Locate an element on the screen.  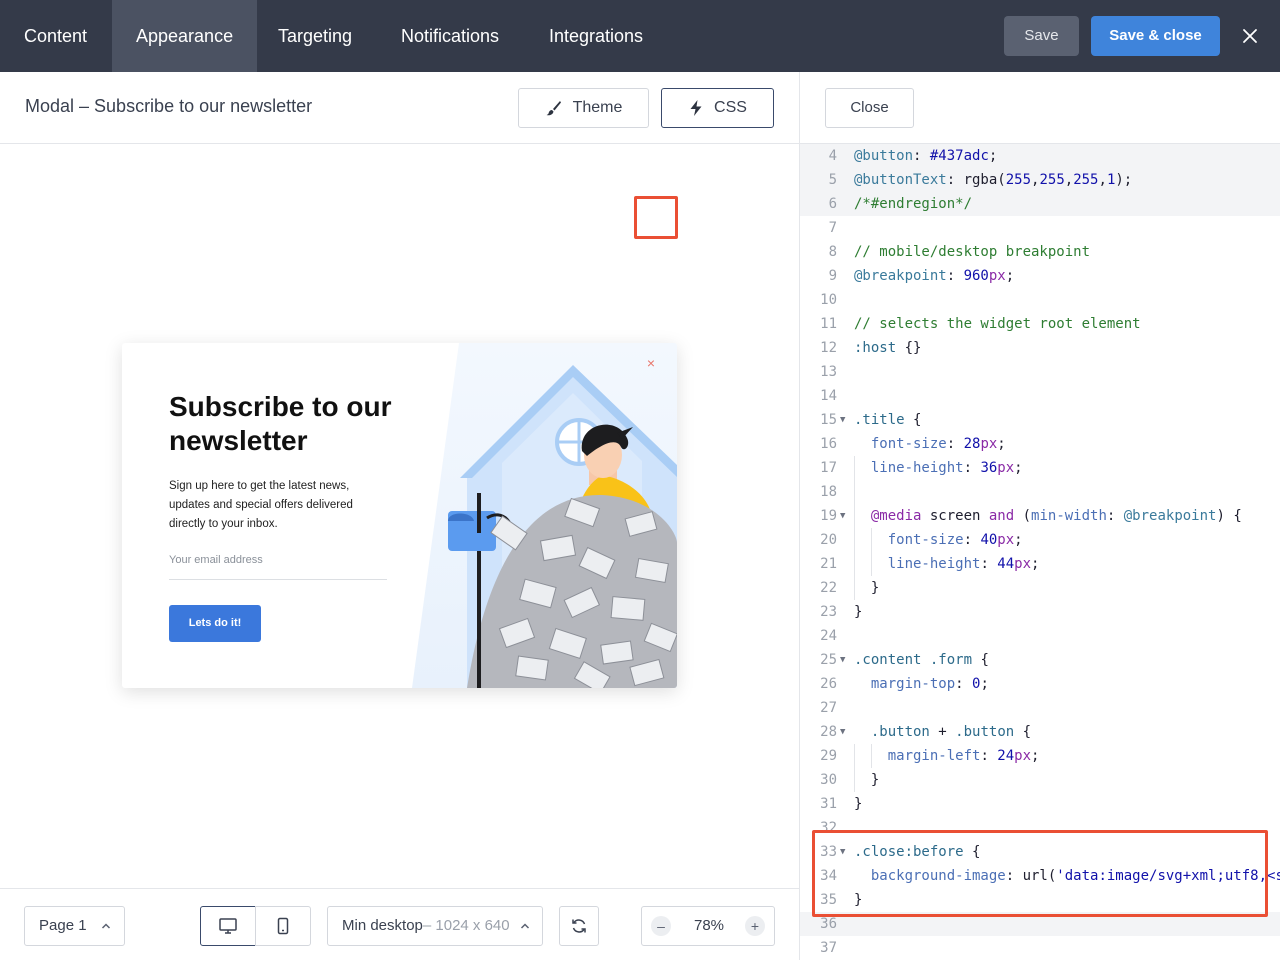
code-line: 12:host {} is located at coordinates (871, 348).